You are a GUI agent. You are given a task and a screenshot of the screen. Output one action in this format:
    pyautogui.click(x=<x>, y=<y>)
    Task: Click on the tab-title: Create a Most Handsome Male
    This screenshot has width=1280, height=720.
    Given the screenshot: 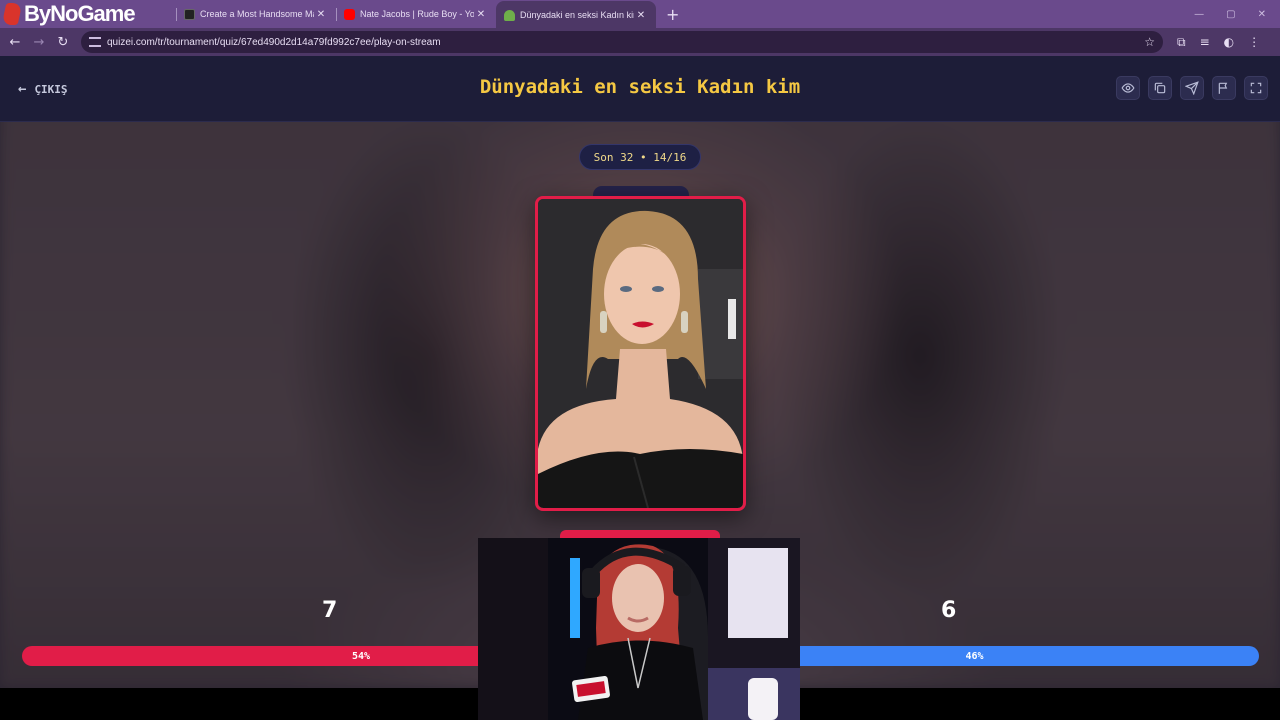 What is the action you would take?
    pyautogui.click(x=257, y=14)
    